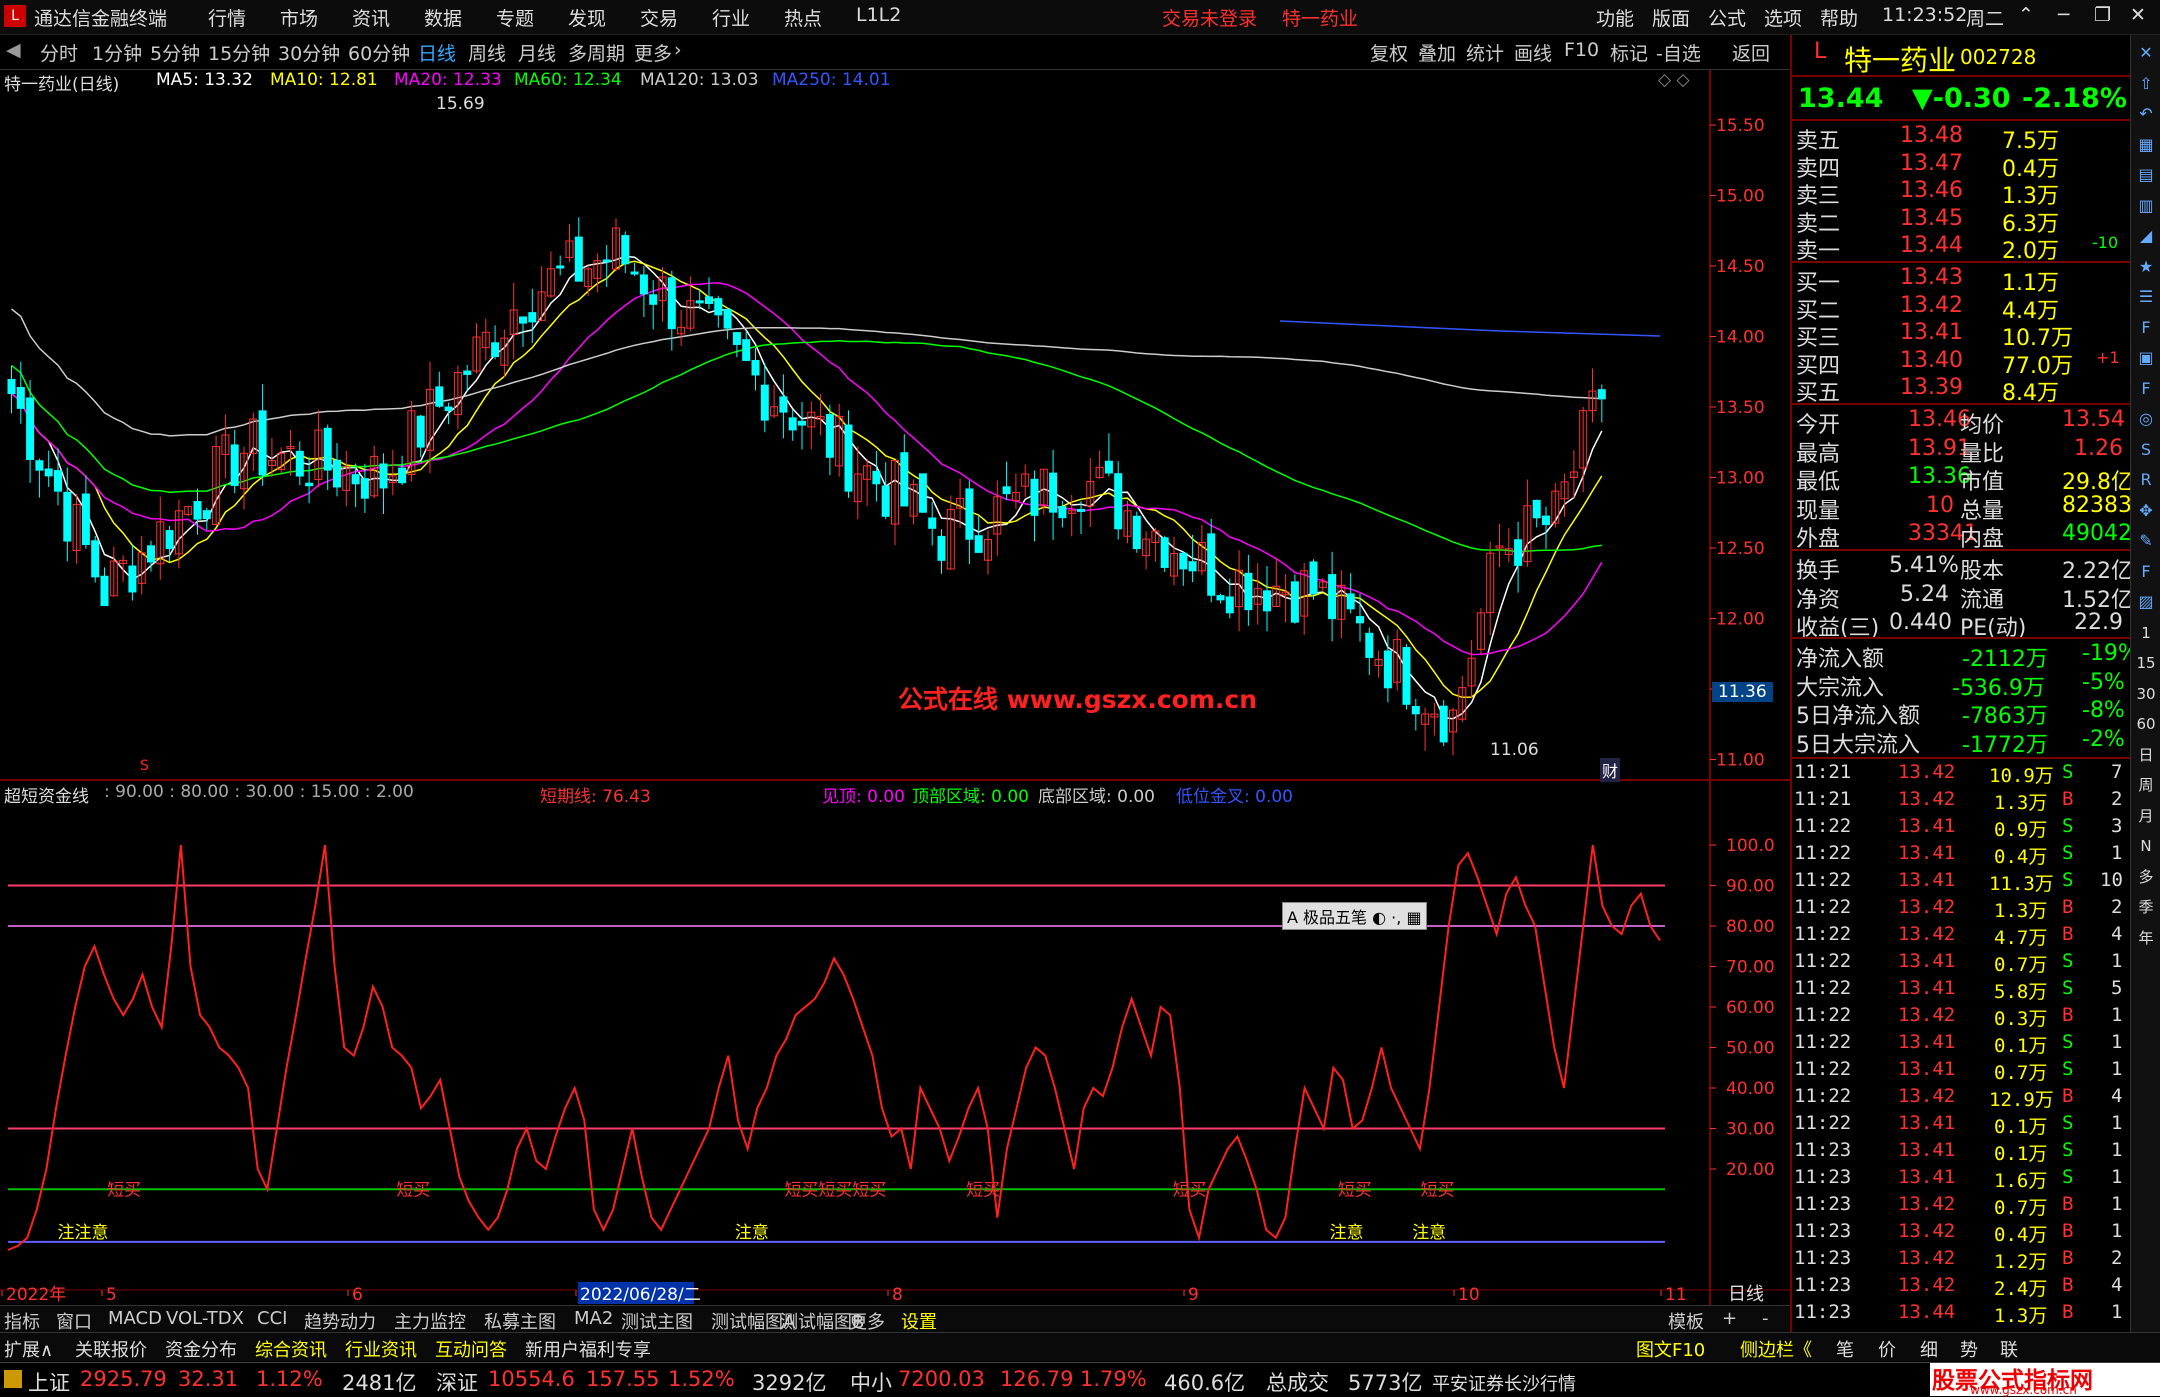 This screenshot has width=2160, height=1397. I want to click on side-tab: 价, so click(1887, 1349).